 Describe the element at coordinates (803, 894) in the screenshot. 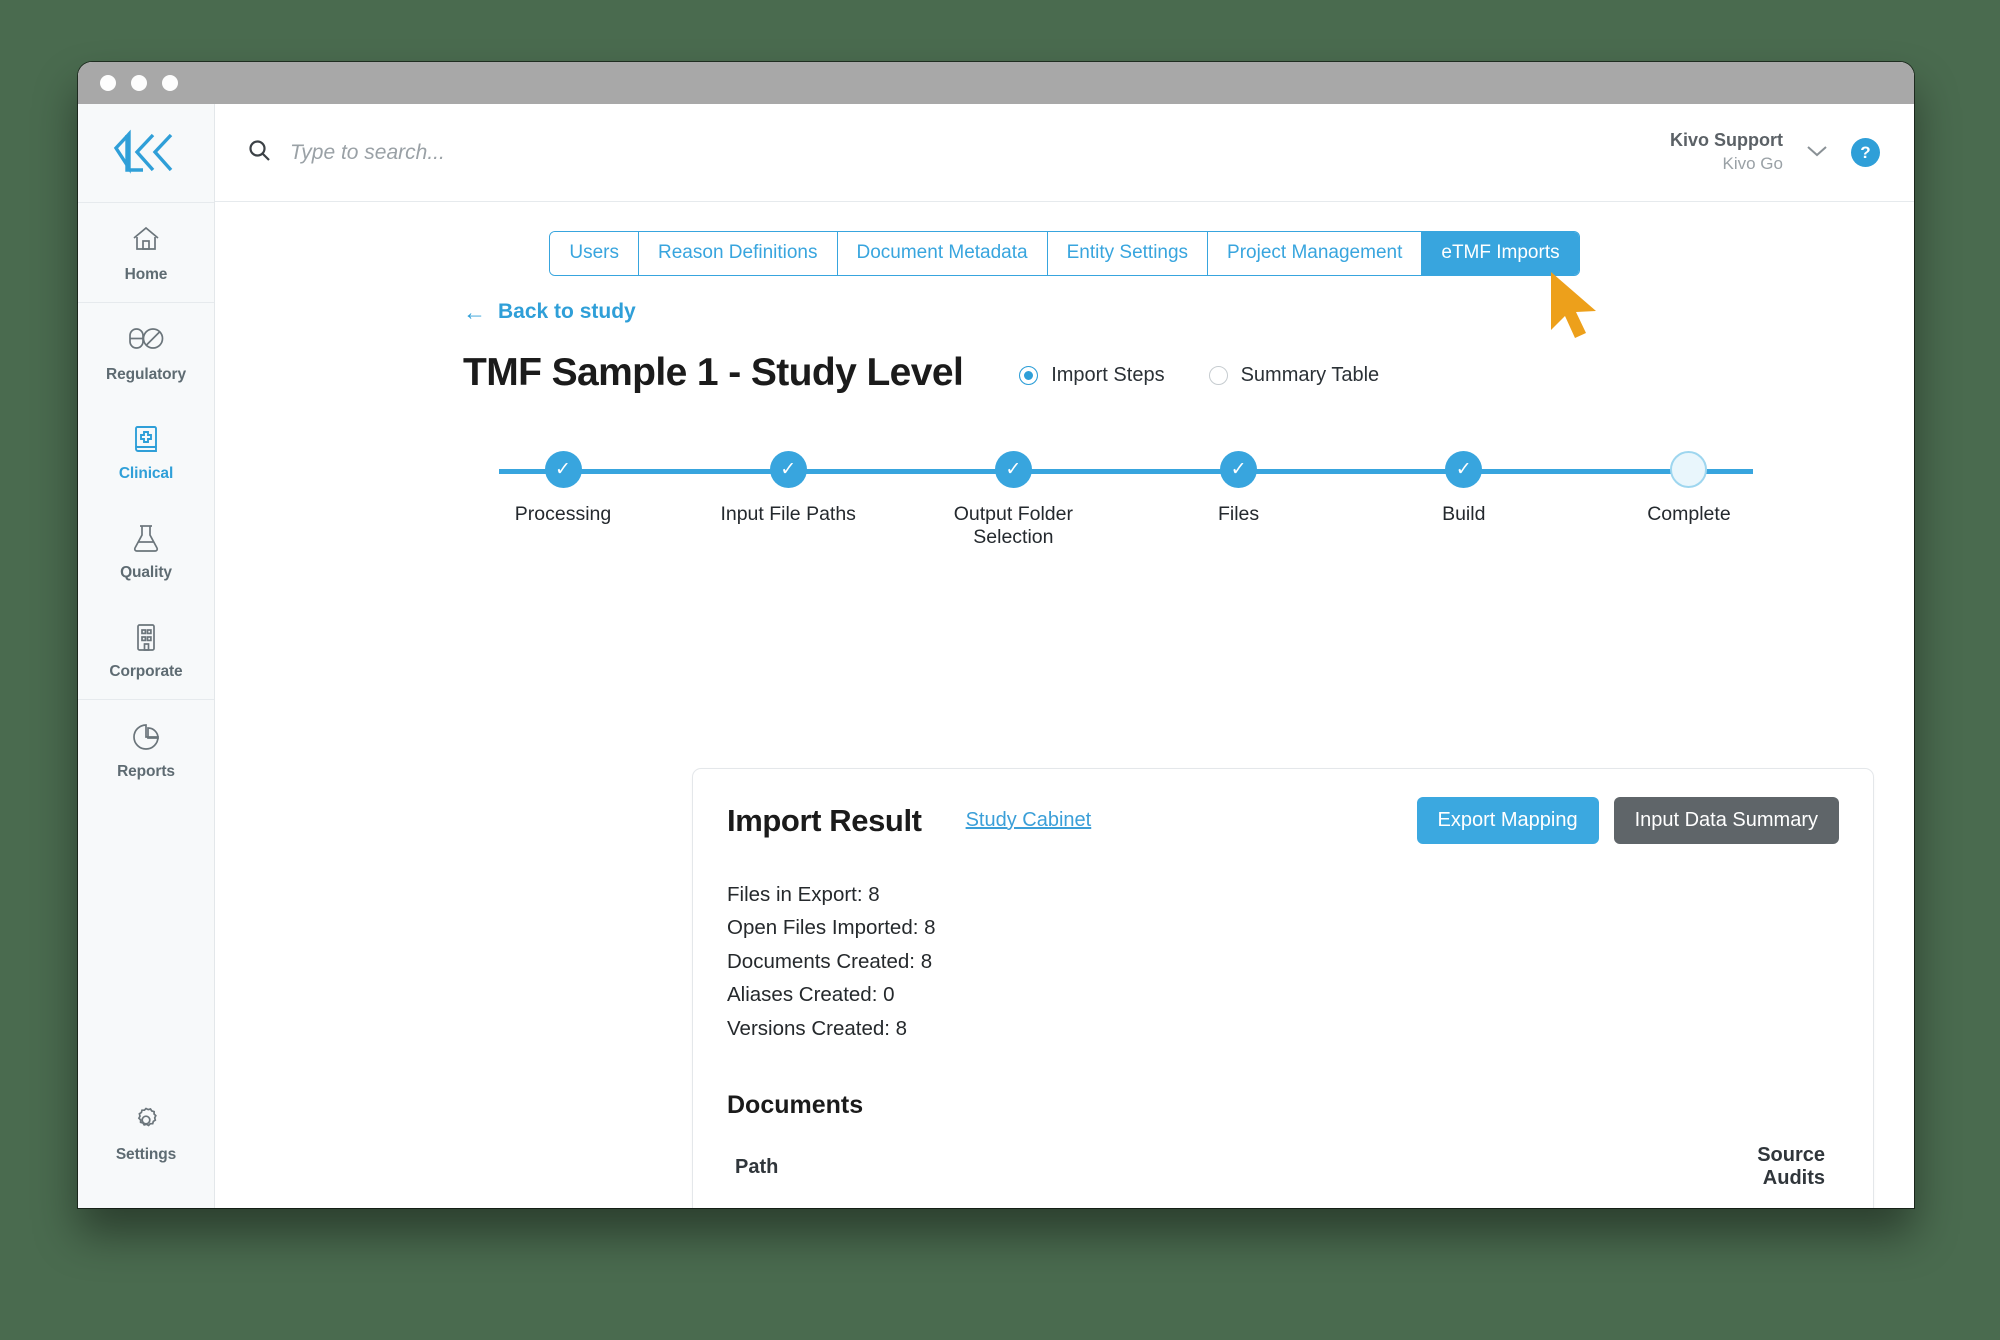

I see `stat-files-in-export: Files in Export: 8` at that location.